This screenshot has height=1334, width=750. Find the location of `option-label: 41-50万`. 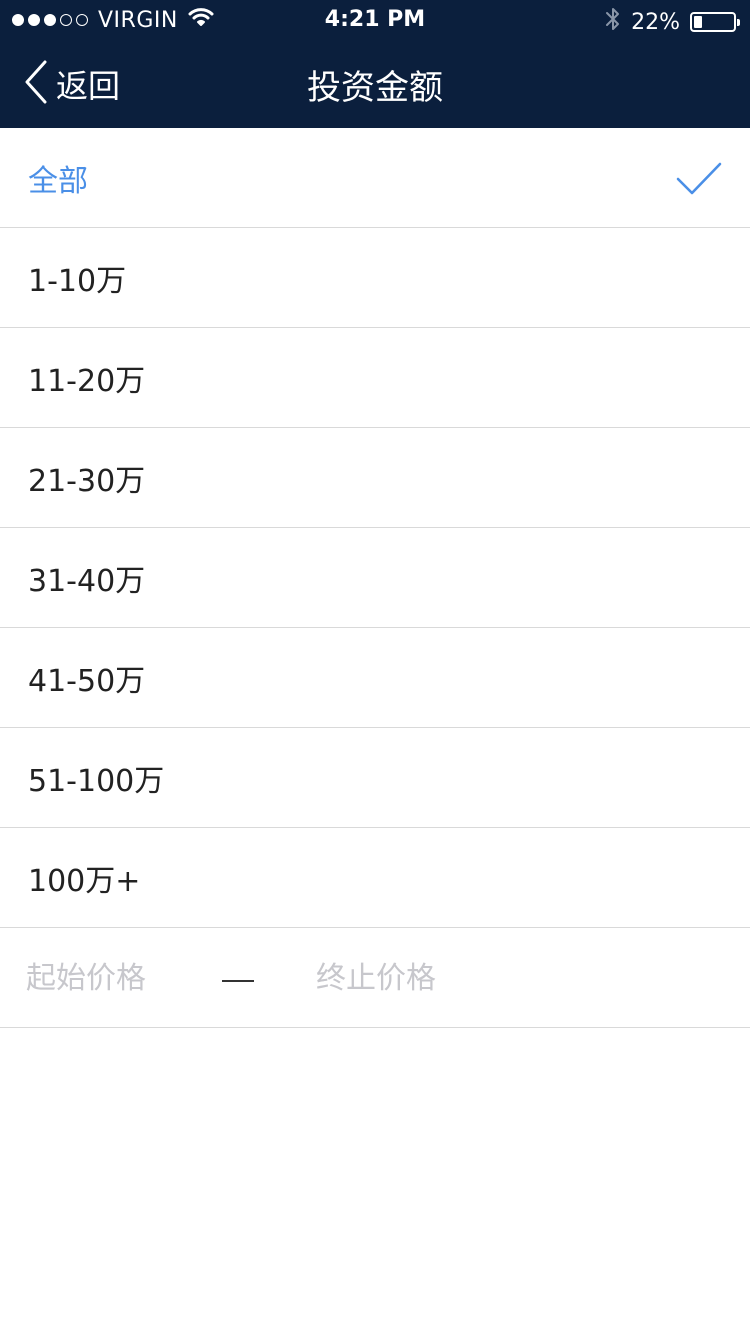

option-label: 41-50万 is located at coordinates (87, 681).